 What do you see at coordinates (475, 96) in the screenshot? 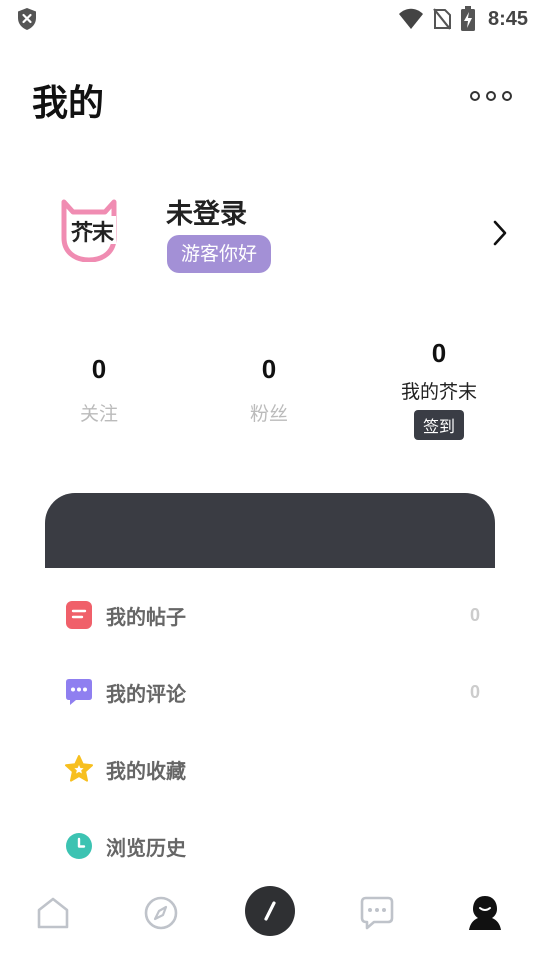
I see `more-dots-icon` at bounding box center [475, 96].